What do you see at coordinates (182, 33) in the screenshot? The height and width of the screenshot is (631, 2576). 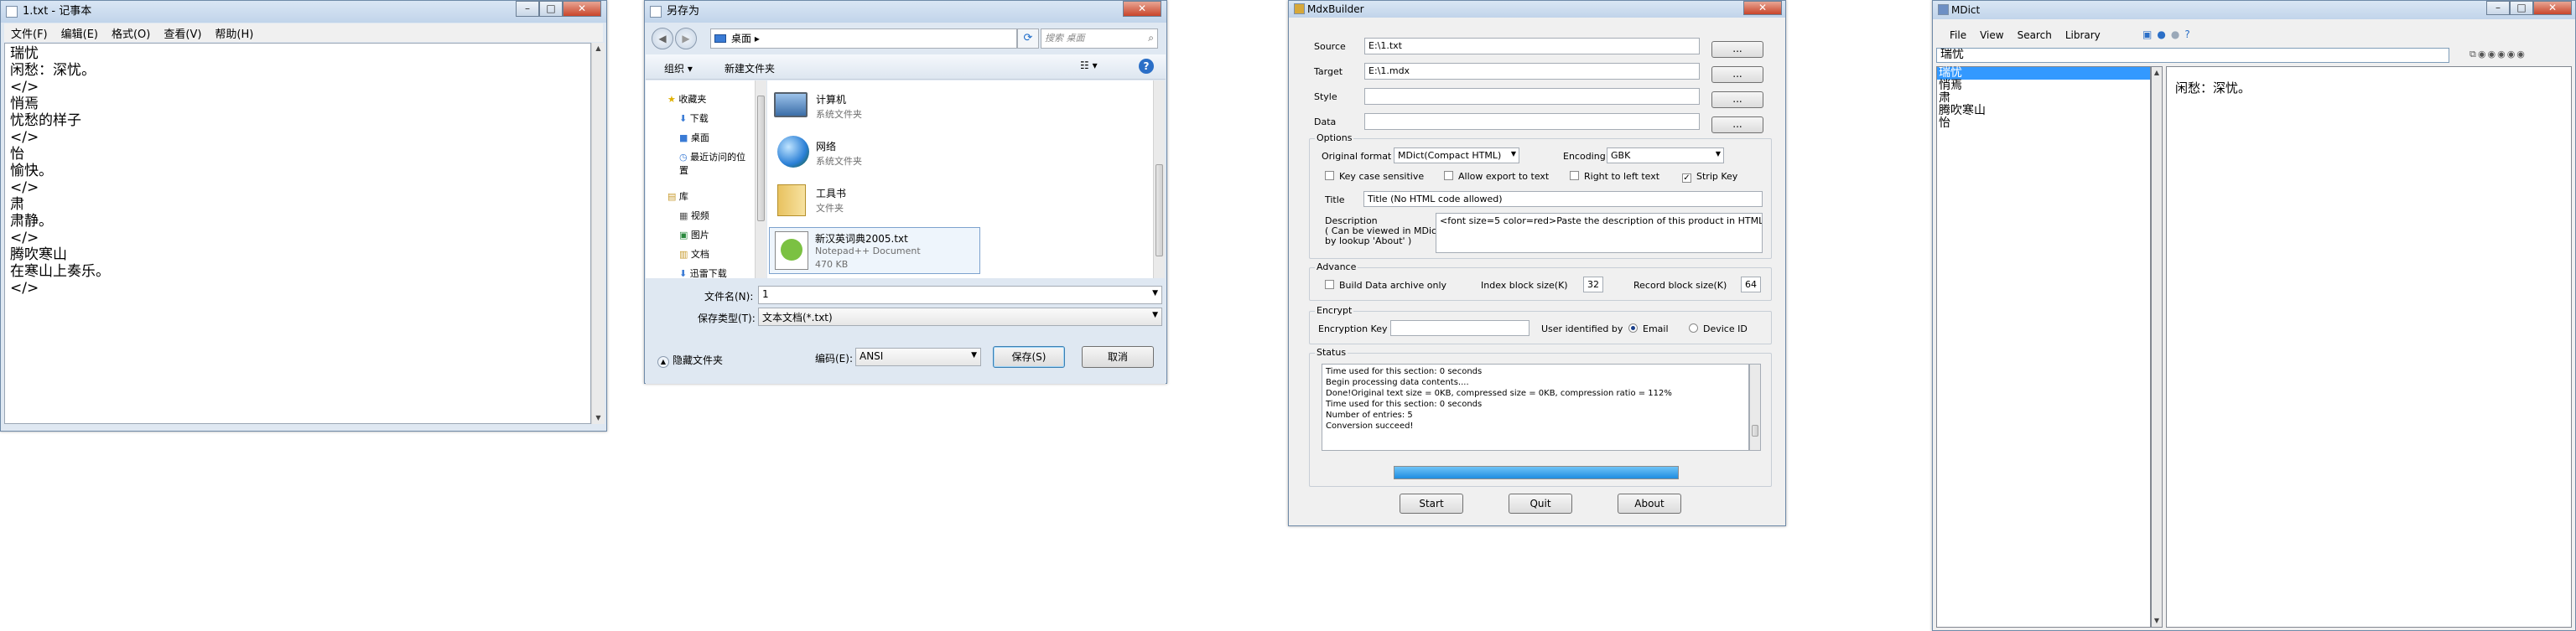 I see `menu-view: 查看(V)` at bounding box center [182, 33].